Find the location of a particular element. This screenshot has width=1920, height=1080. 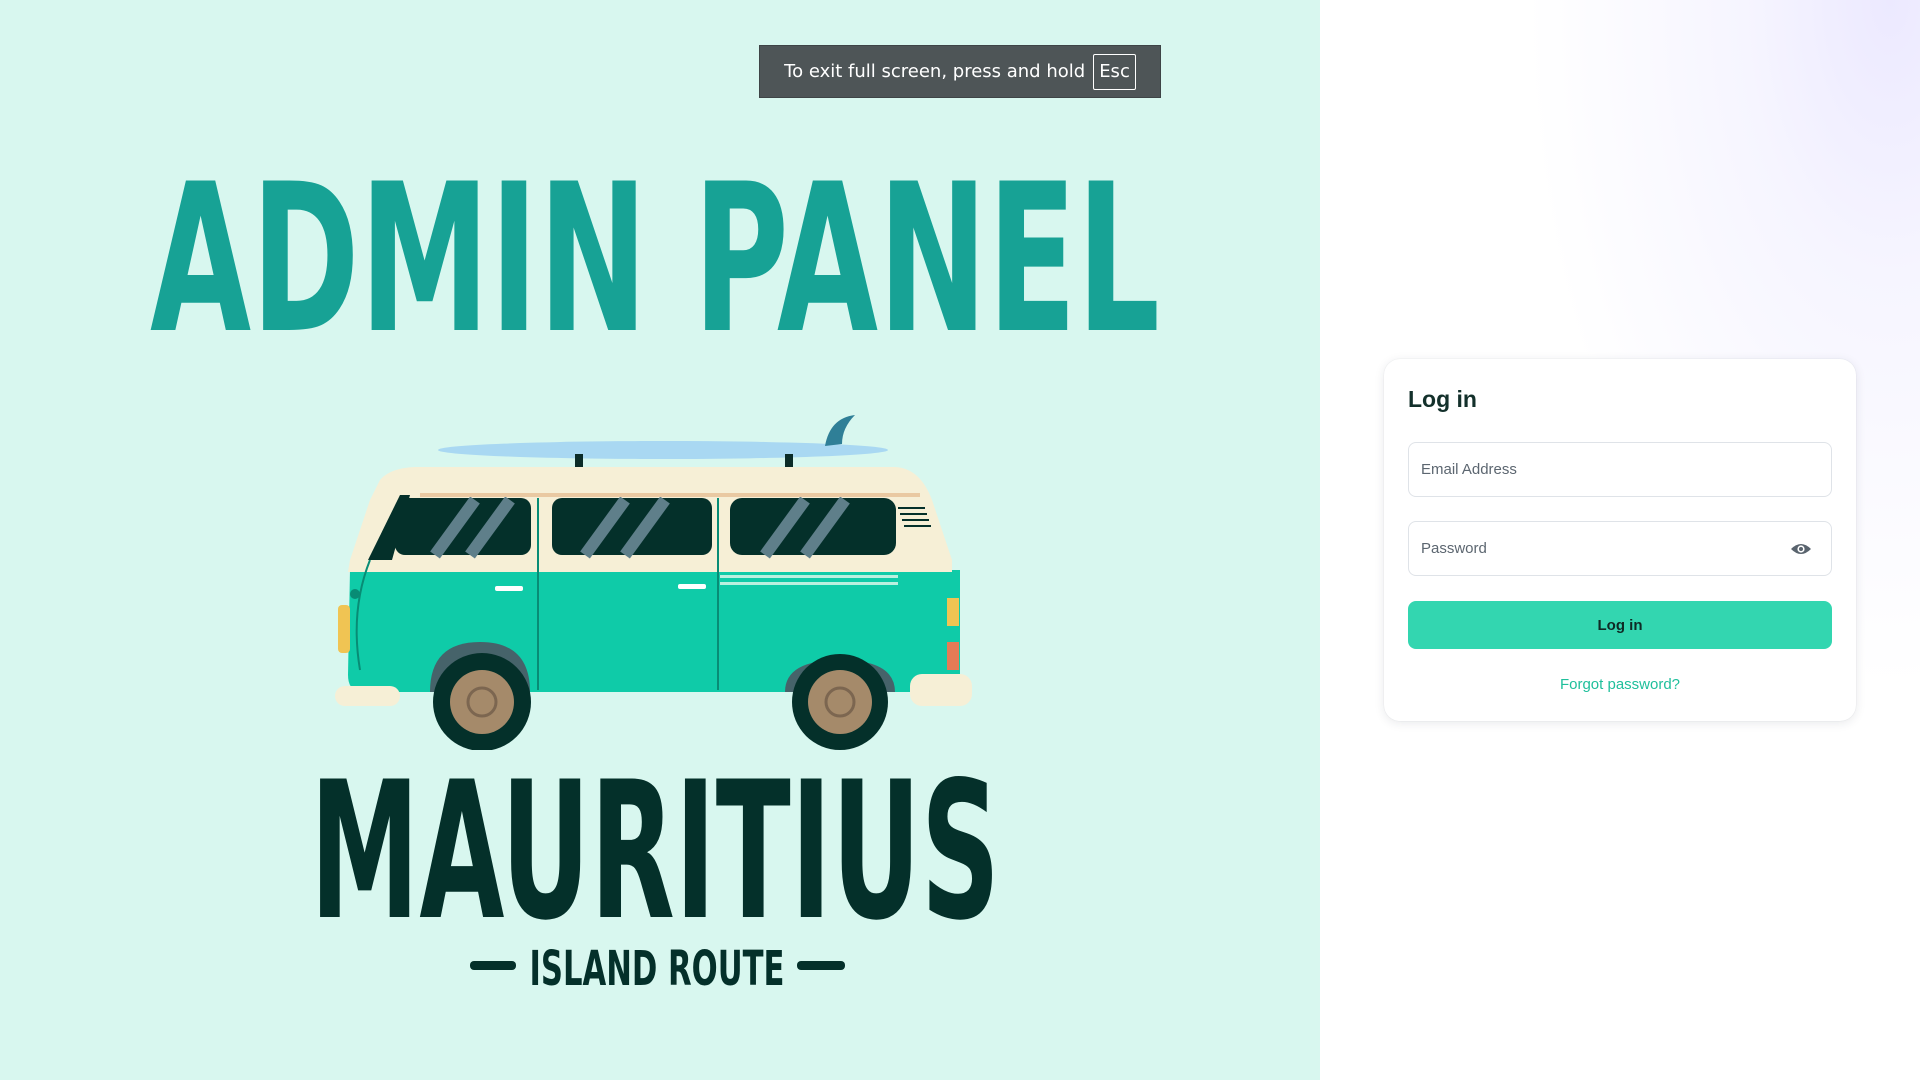

tagline-dash-left is located at coordinates (493, 965).